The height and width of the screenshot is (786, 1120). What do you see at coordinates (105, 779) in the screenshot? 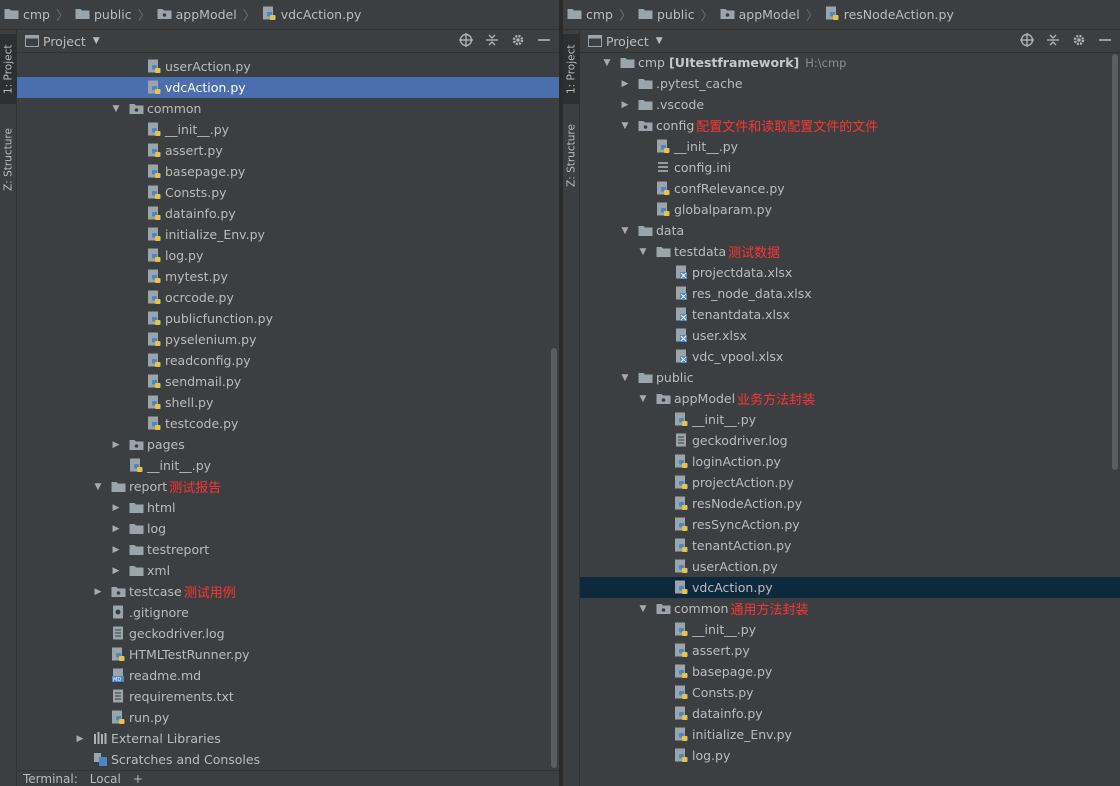
I see `terminal-tab-local: Local` at bounding box center [105, 779].